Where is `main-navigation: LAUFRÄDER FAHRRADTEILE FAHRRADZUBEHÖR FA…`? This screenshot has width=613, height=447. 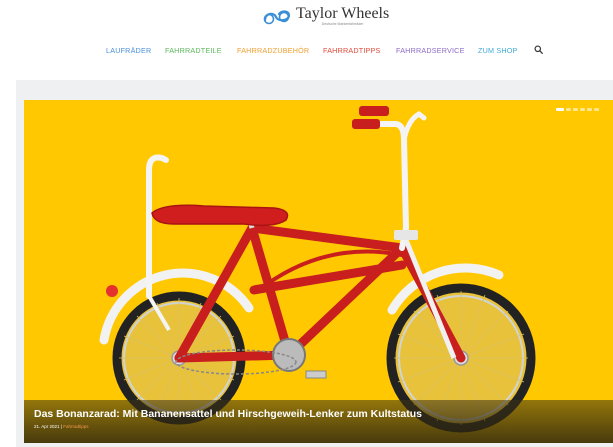
main-navigation: LAUFRÄDER FAHRRADTEILE FAHRRADZUBEHÖR FA… is located at coordinates (306, 52).